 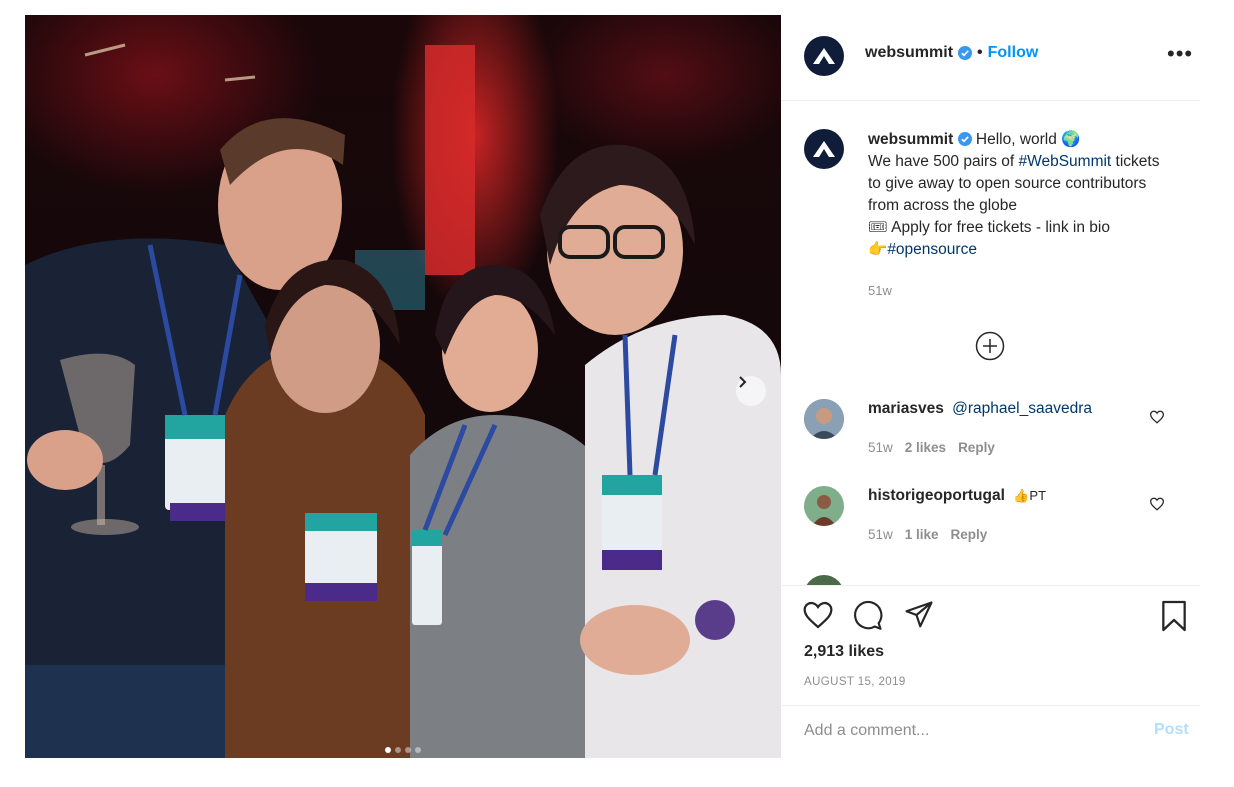 What do you see at coordinates (1022, 408) in the screenshot?
I see `comment-mention-link: @raphael_saavedra` at bounding box center [1022, 408].